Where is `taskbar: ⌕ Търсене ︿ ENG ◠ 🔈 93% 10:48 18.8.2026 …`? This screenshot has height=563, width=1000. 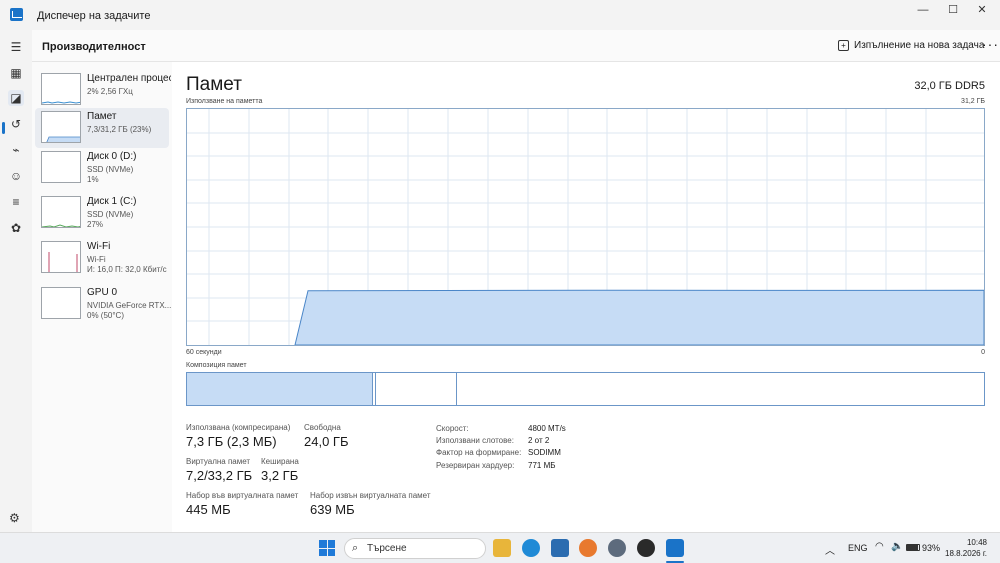
taskbar: ⌕ Търсене ︿ ENG ◠ 🔈 93% 10:48 18.8.2026 … is located at coordinates (500, 547).